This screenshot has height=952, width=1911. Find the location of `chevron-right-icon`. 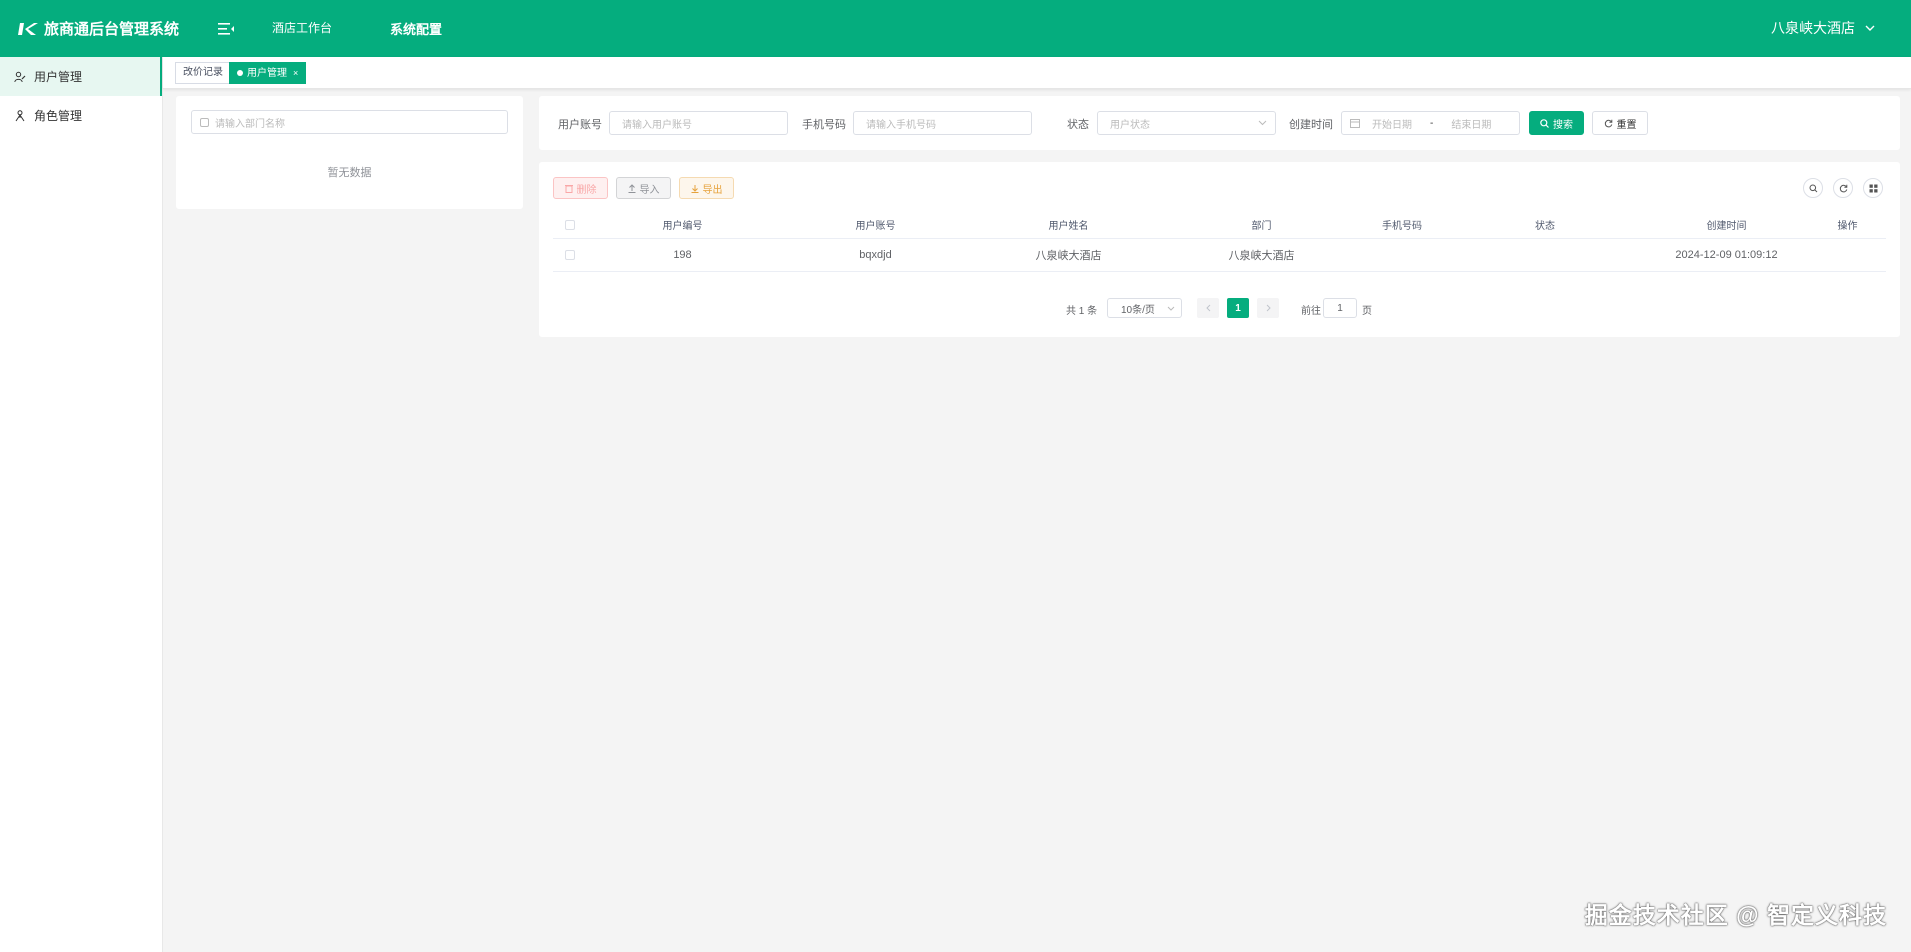

chevron-right-icon is located at coordinates (1268, 308).